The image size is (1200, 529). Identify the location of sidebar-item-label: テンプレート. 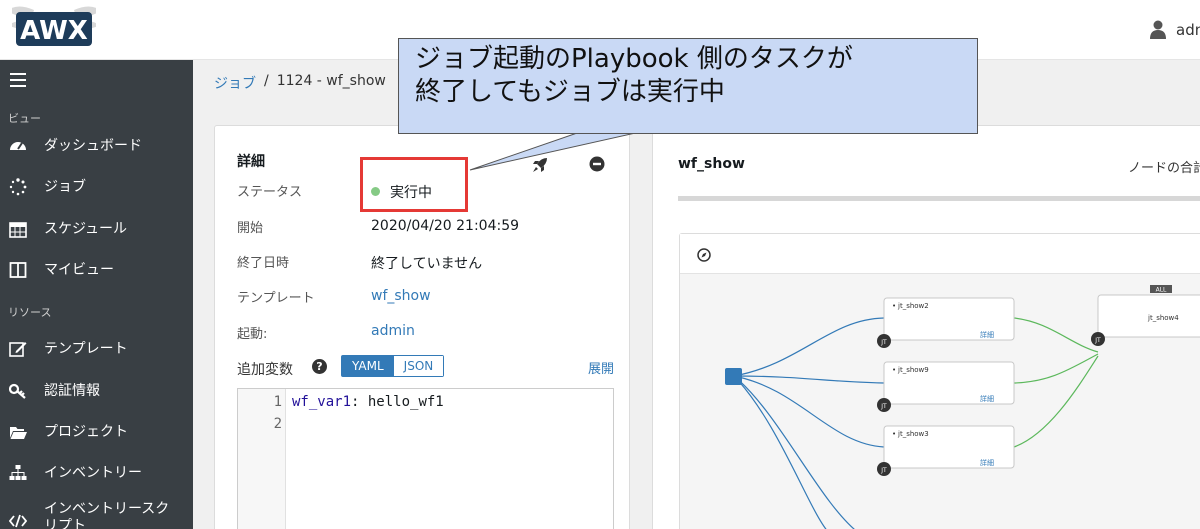
(86, 348).